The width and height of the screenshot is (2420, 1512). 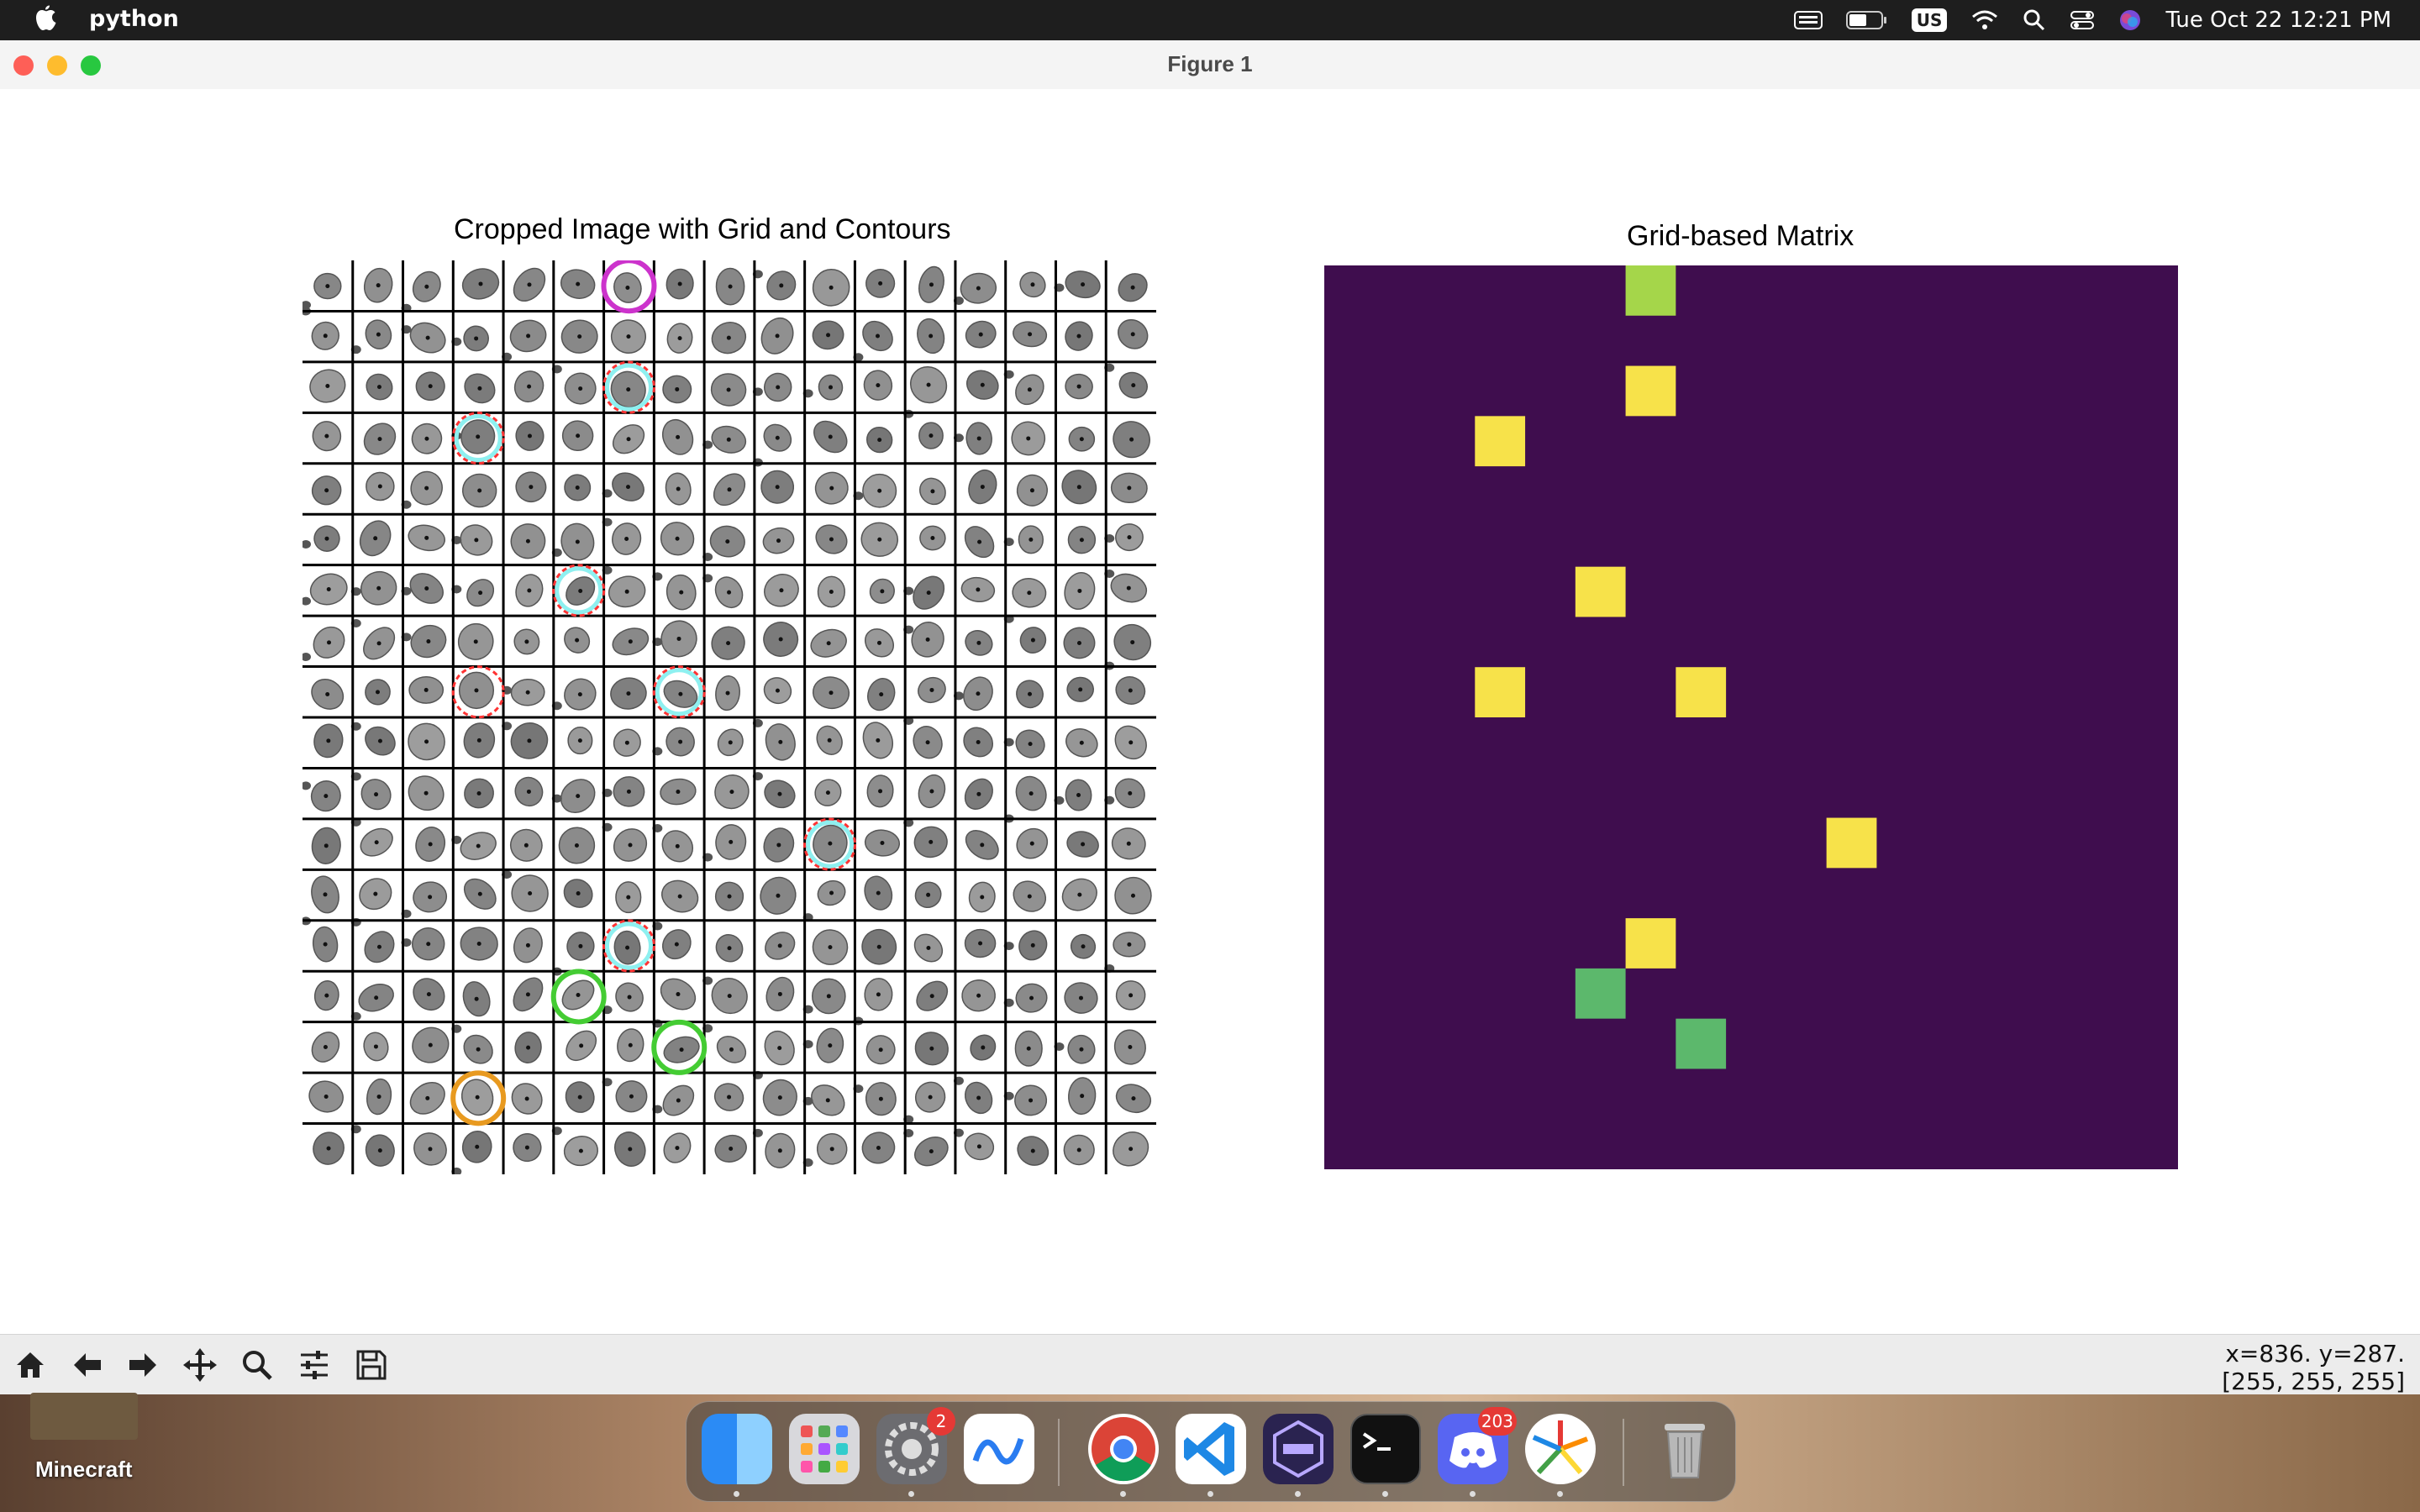 I want to click on launchpad-icon, so click(x=825, y=1449).